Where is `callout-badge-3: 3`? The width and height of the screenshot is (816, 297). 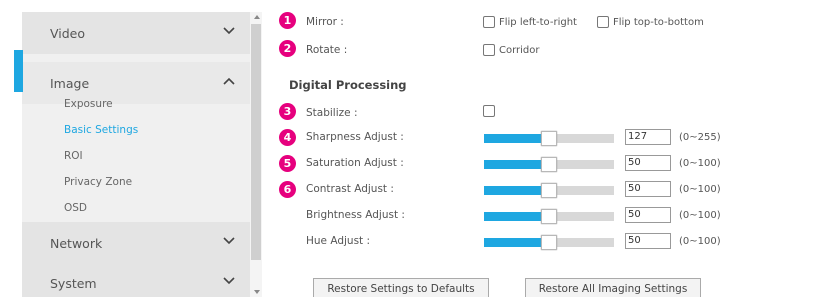 callout-badge-3: 3 is located at coordinates (287, 111).